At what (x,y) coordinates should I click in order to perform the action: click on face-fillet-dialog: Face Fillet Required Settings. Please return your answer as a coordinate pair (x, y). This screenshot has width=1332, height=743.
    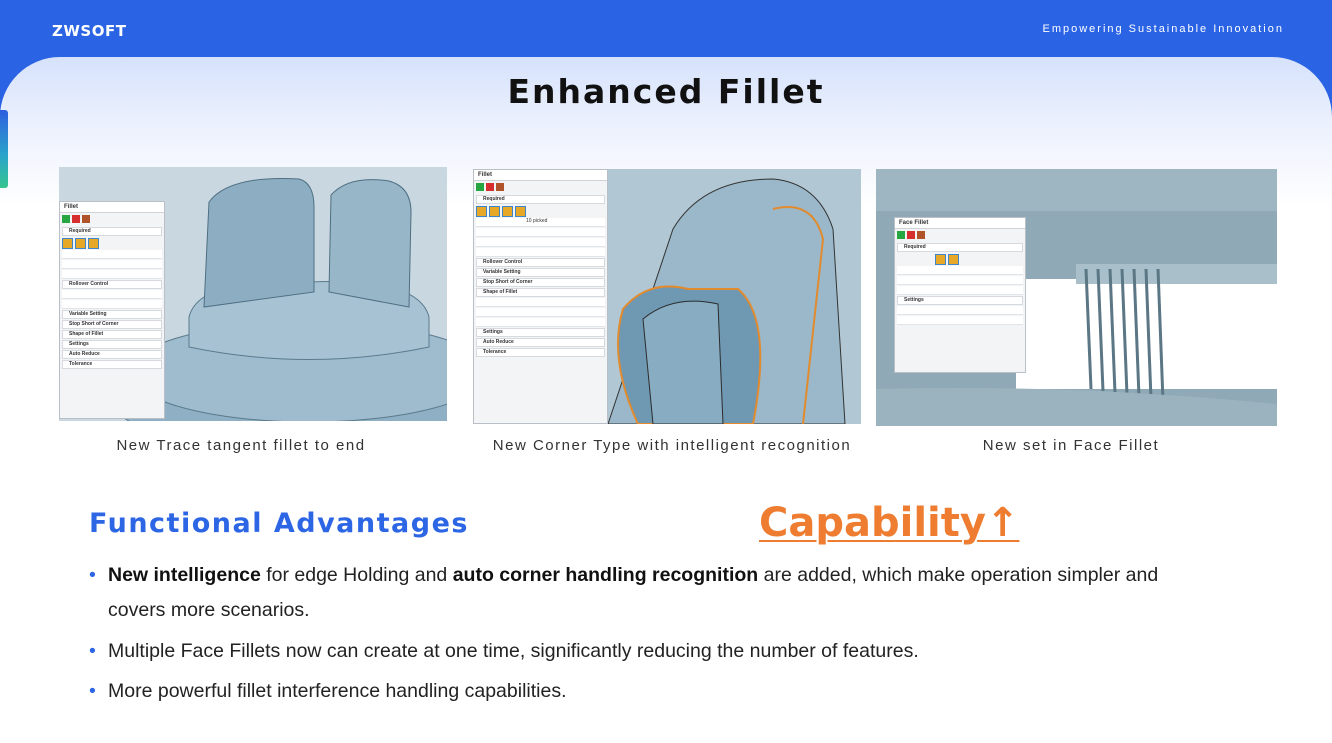
    Looking at the image, I should click on (960, 295).